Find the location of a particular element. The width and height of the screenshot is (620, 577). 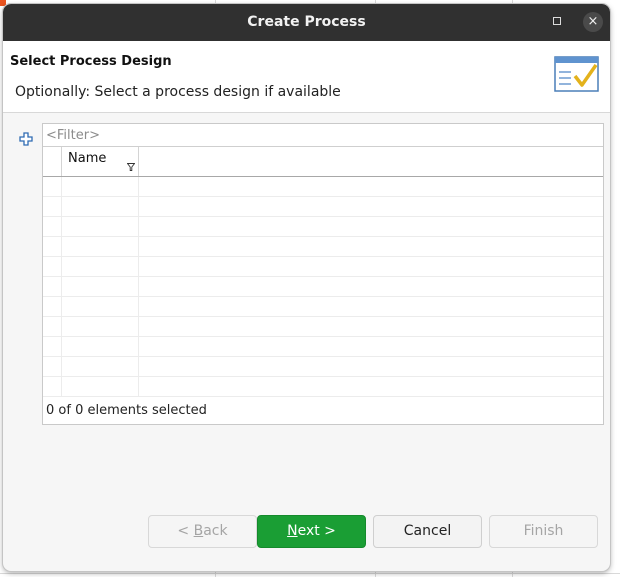

finish-button: Finish is located at coordinates (543, 531).